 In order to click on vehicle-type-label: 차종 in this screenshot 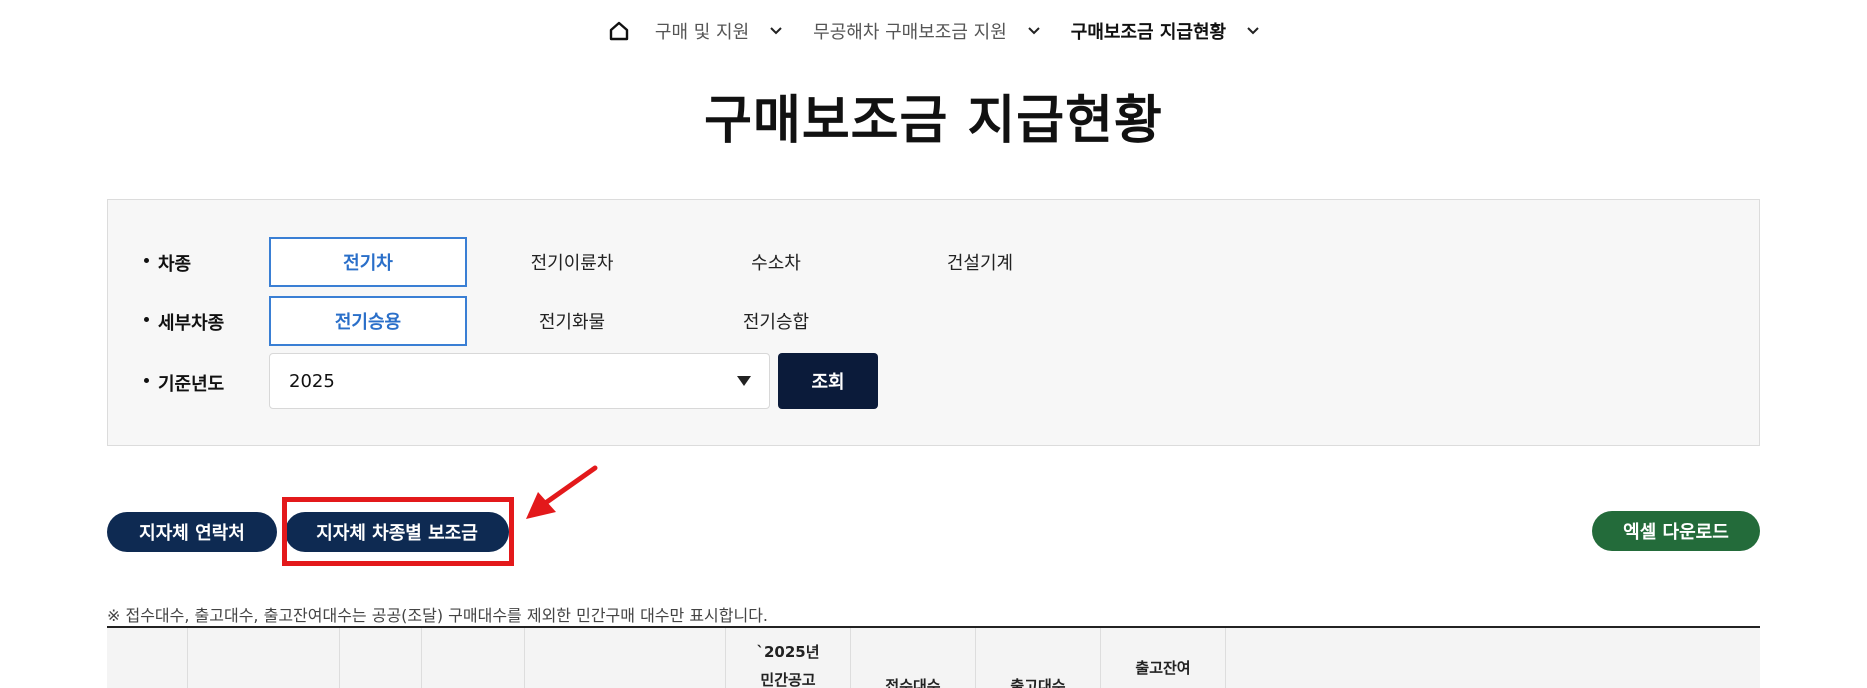, I will do `click(167, 263)`.